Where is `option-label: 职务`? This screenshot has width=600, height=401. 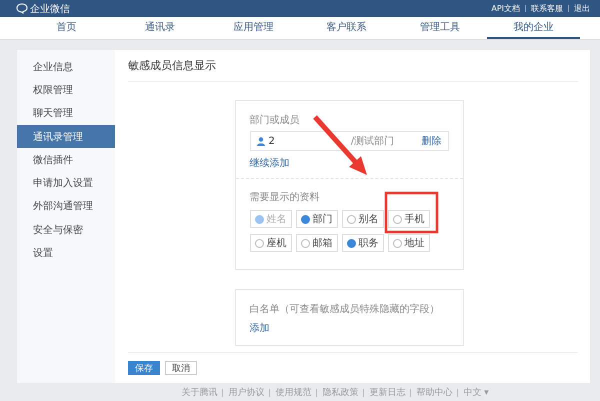
option-label: 职务 is located at coordinates (368, 243).